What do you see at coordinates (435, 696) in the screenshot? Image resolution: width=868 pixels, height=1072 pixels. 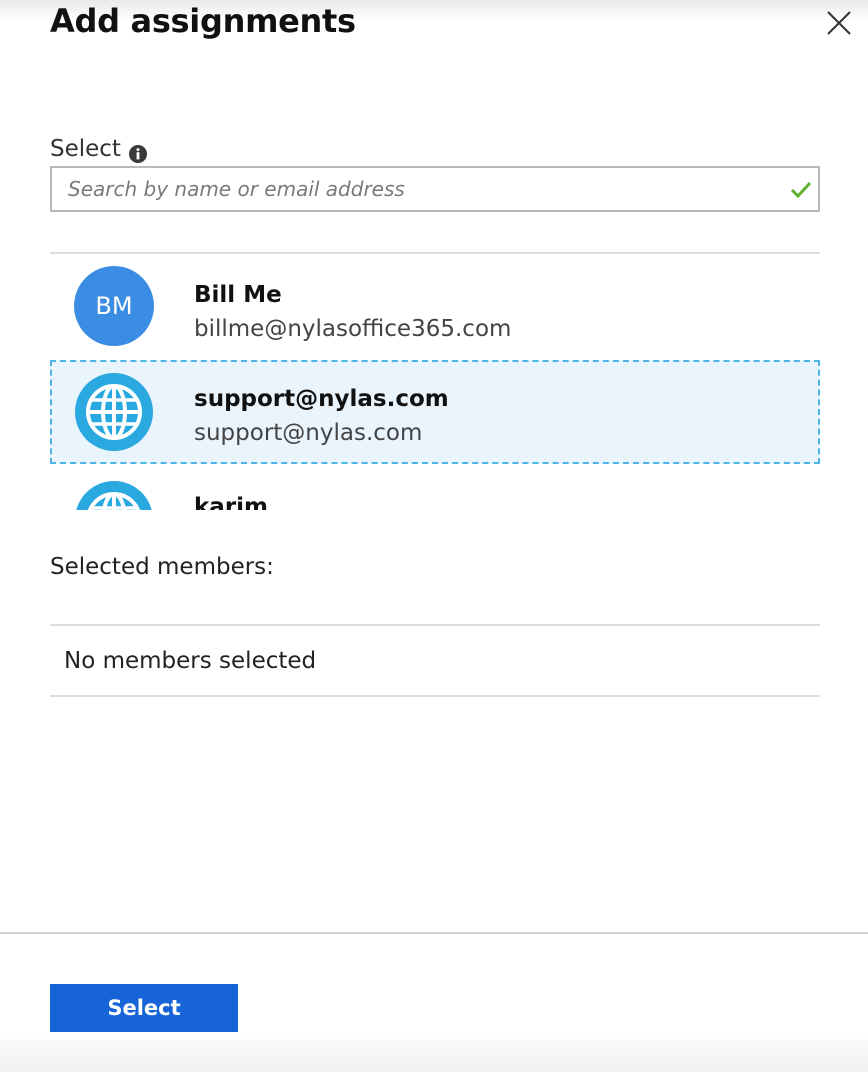 I see `selected-members-divider-bottom` at bounding box center [435, 696].